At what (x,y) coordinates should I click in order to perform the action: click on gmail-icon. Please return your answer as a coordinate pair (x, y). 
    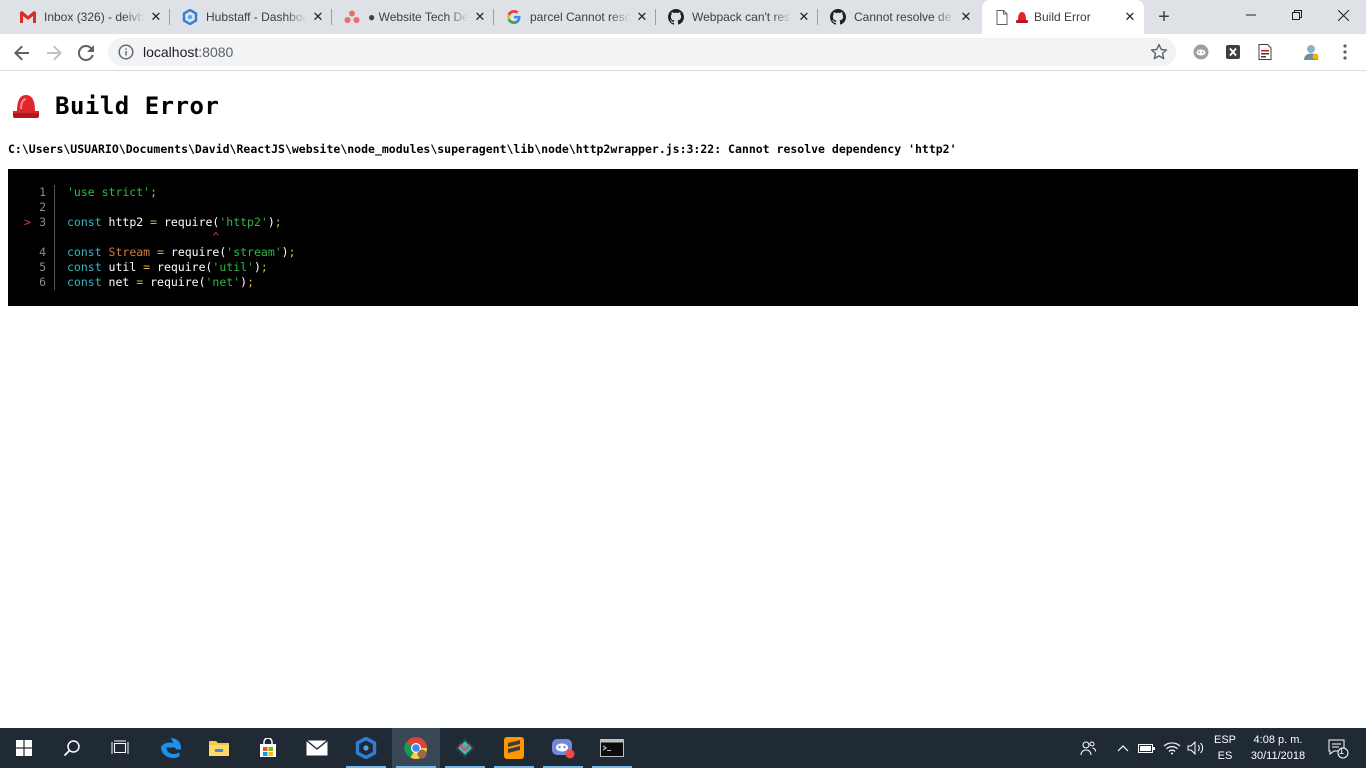
    Looking at the image, I should click on (28, 17).